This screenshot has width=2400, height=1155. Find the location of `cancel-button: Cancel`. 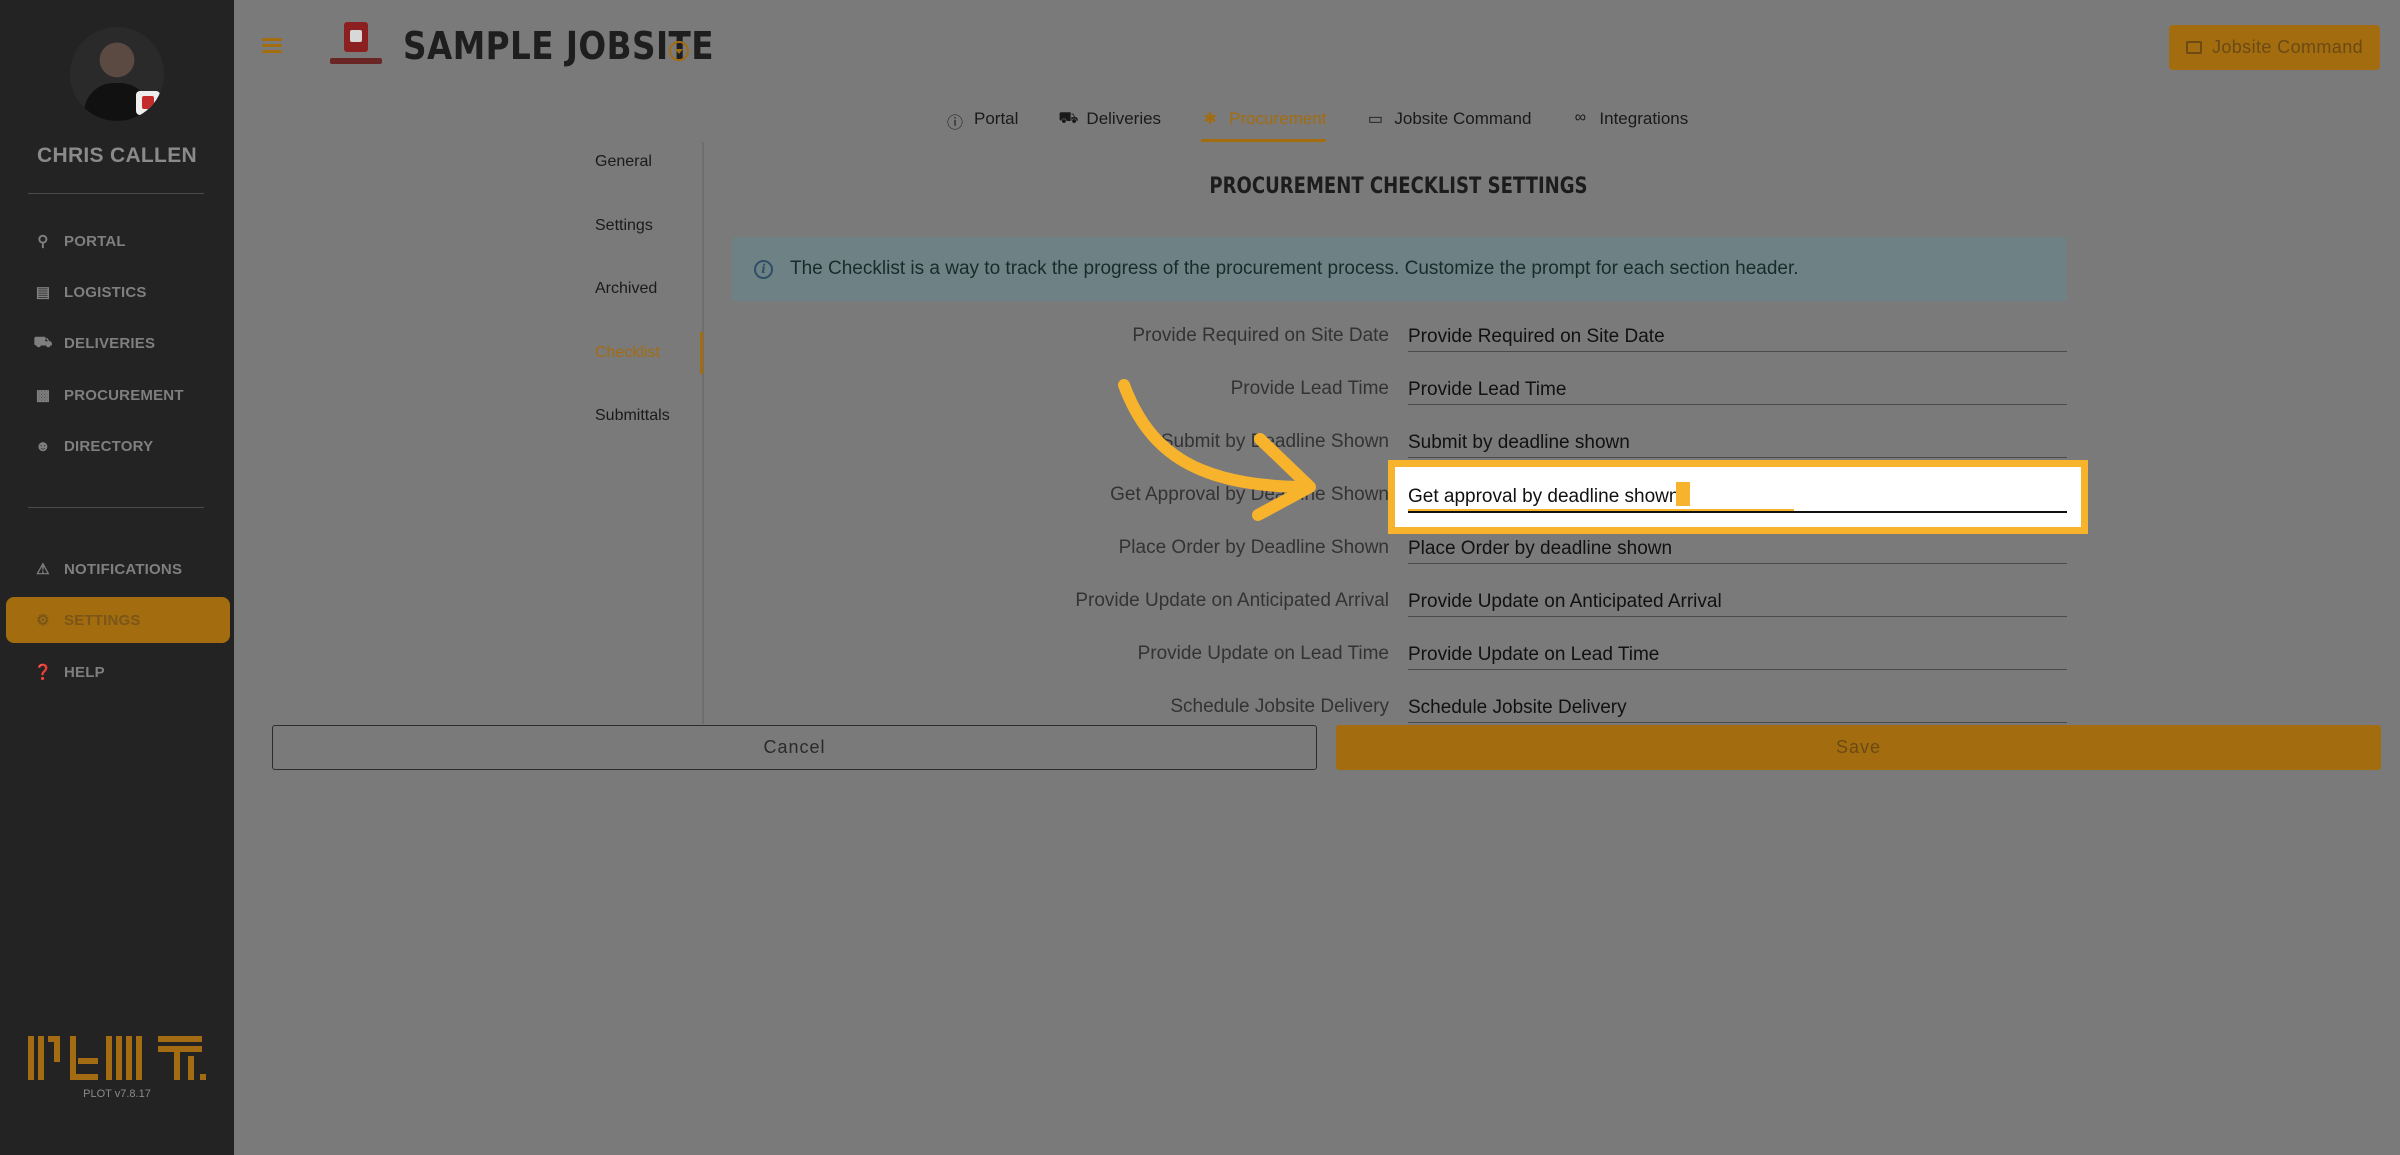

cancel-button: Cancel is located at coordinates (794, 747).